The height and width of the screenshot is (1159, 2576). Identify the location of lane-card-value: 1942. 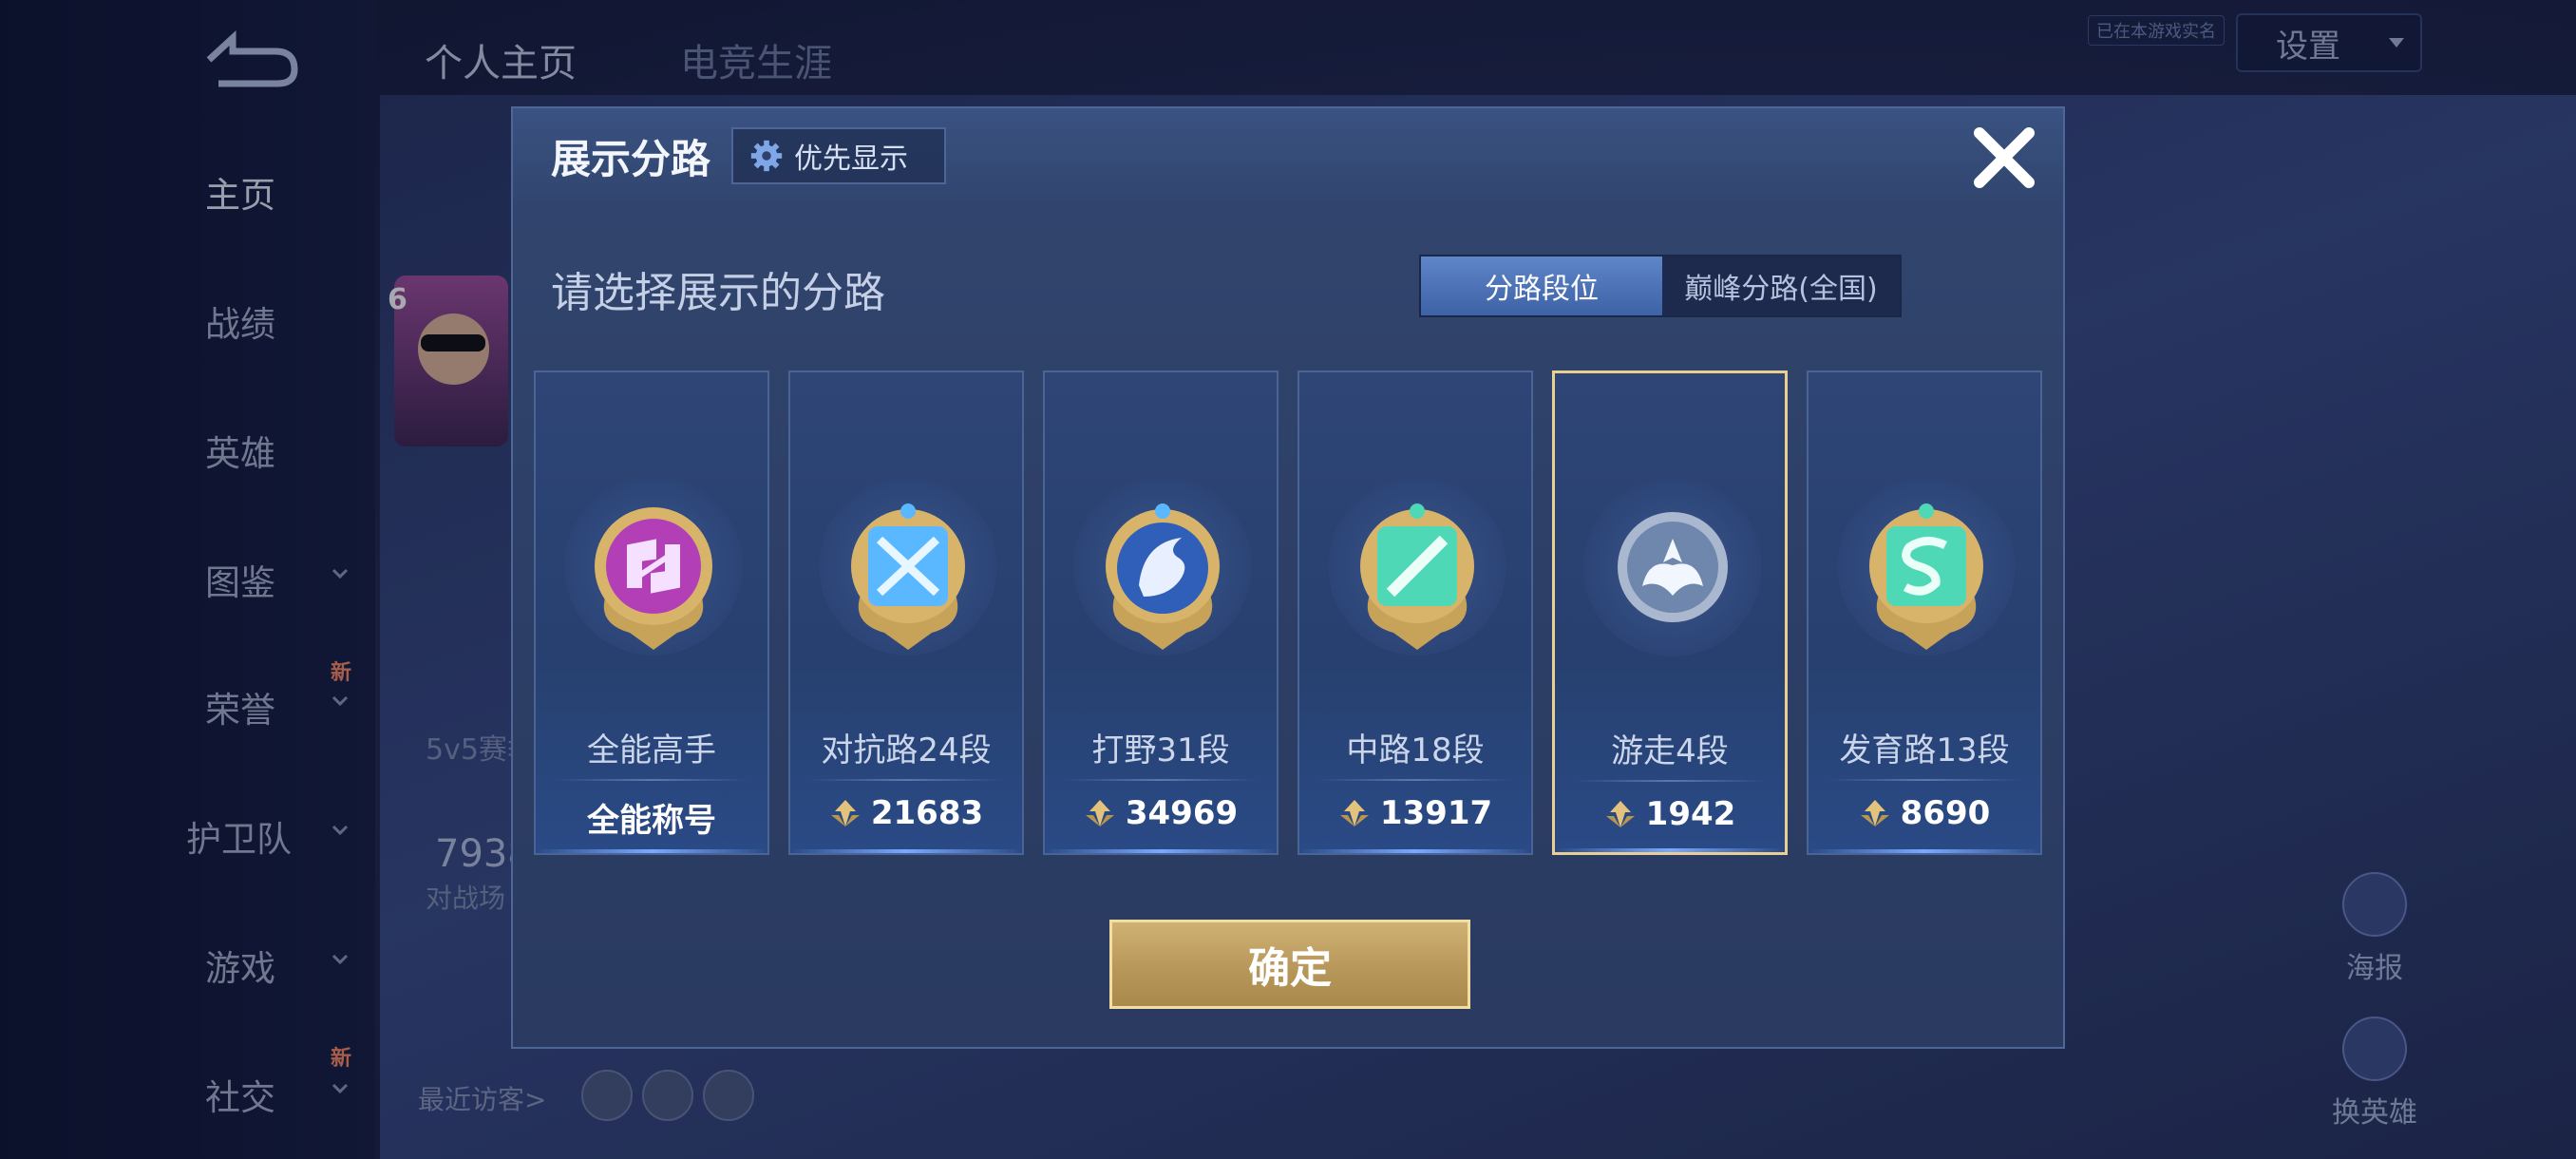
(1690, 814).